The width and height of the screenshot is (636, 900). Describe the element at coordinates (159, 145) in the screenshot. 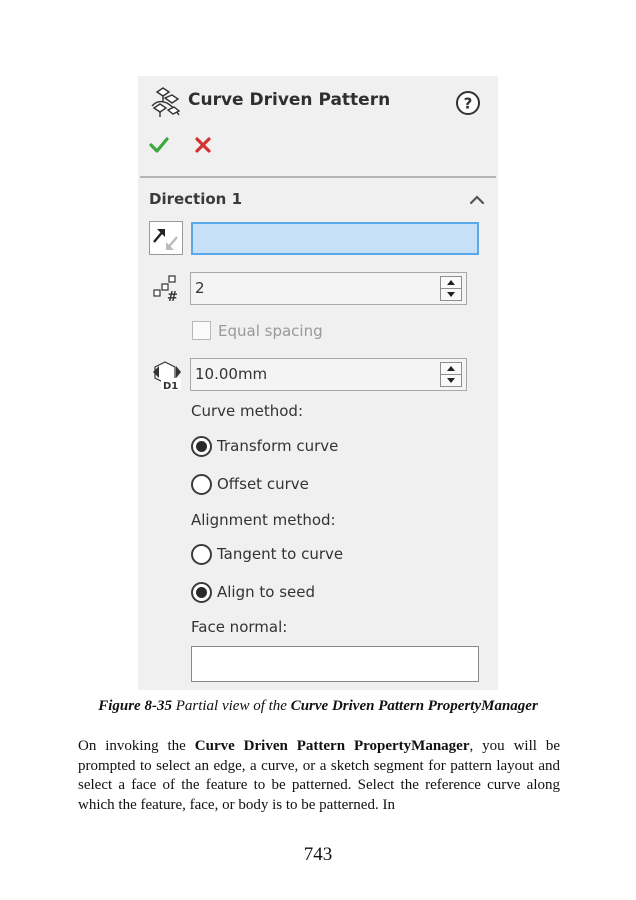

I see `ok-check-icon` at that location.